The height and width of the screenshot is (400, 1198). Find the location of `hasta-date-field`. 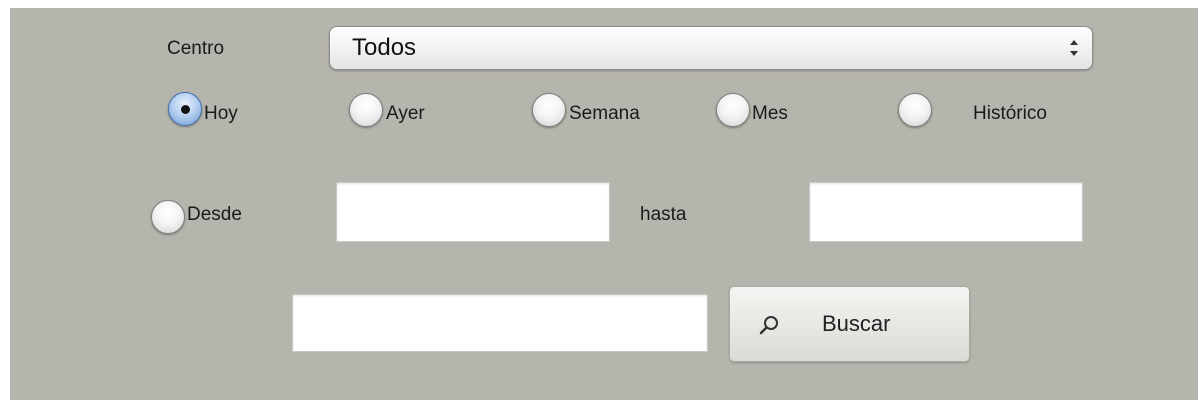

hasta-date-field is located at coordinates (946, 212).